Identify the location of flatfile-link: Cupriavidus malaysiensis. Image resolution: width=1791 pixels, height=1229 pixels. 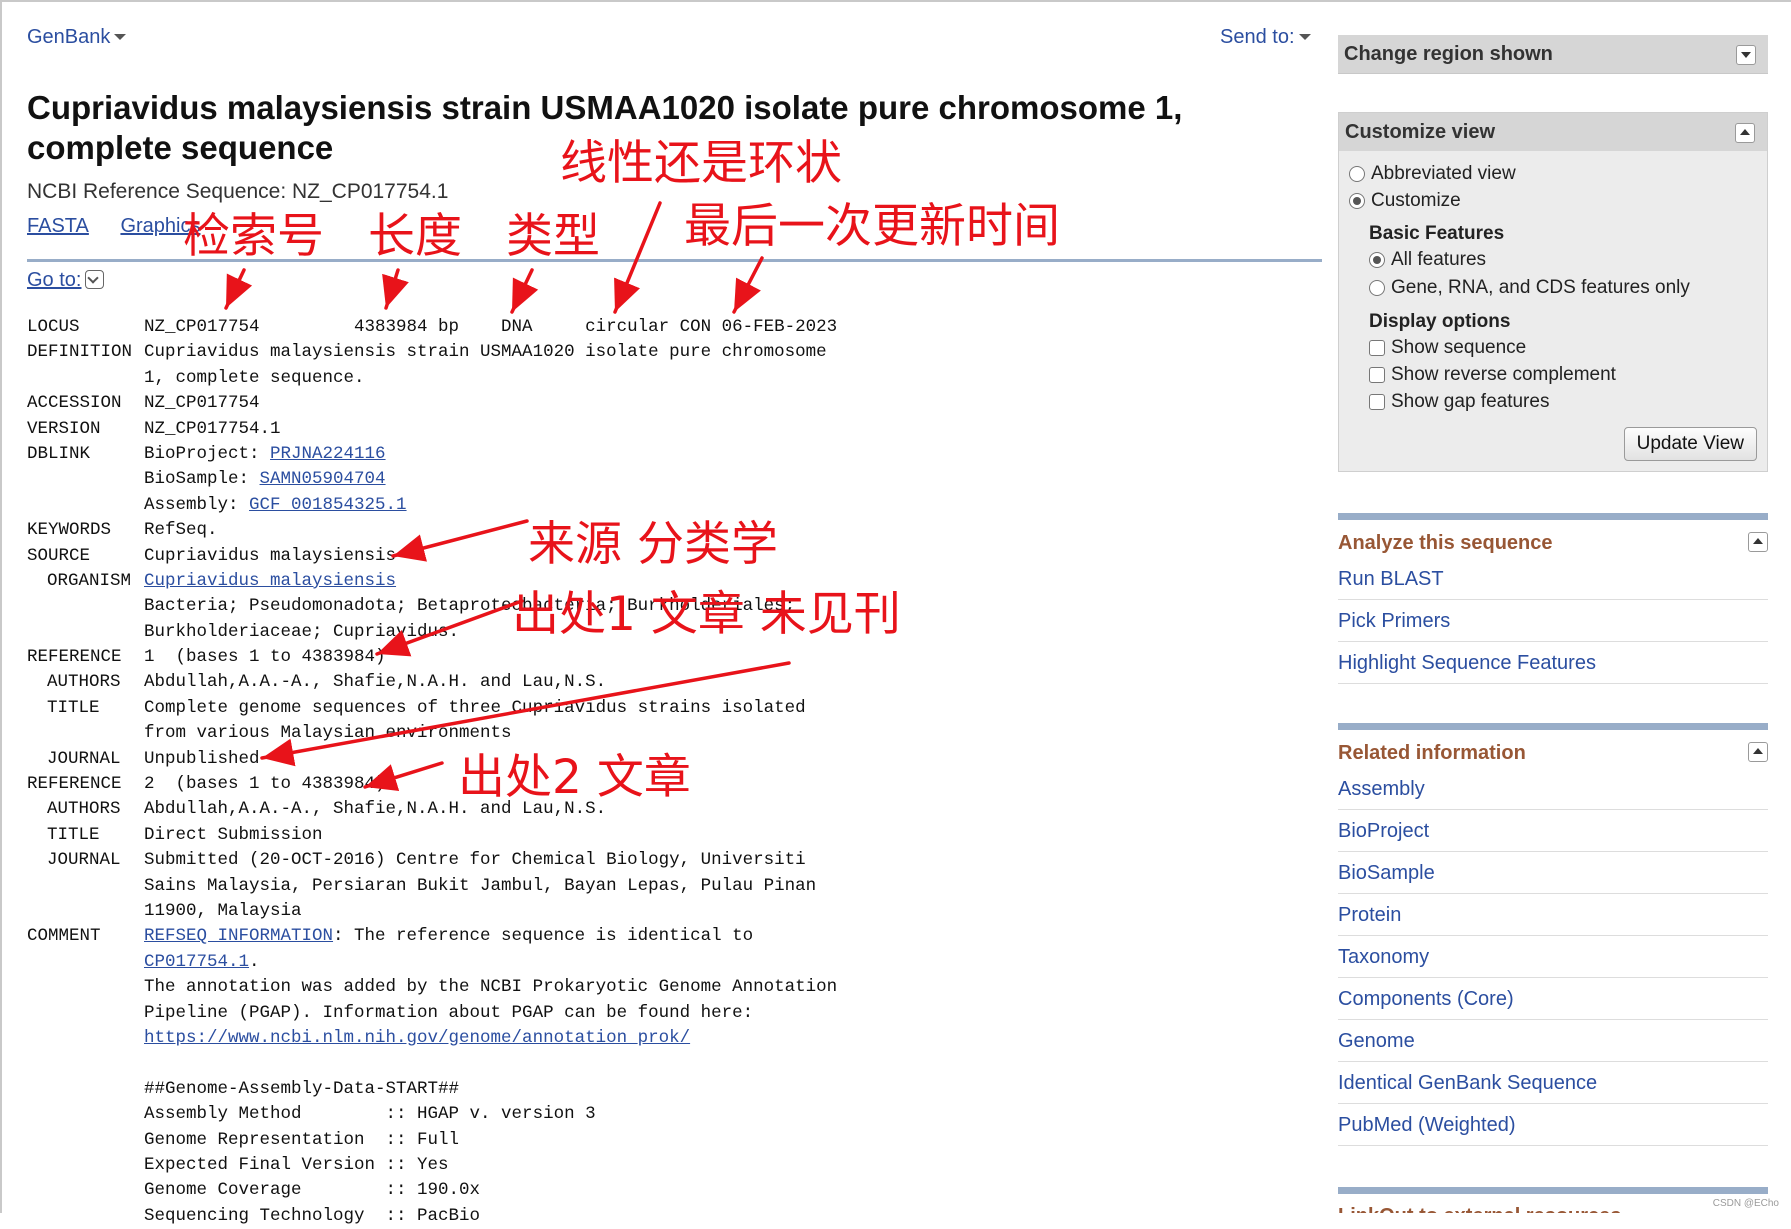
(270, 581).